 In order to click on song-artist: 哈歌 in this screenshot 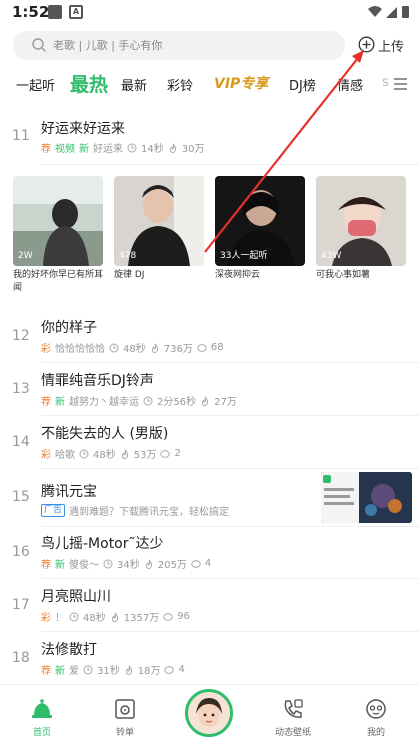, I will do `click(65, 455)`.